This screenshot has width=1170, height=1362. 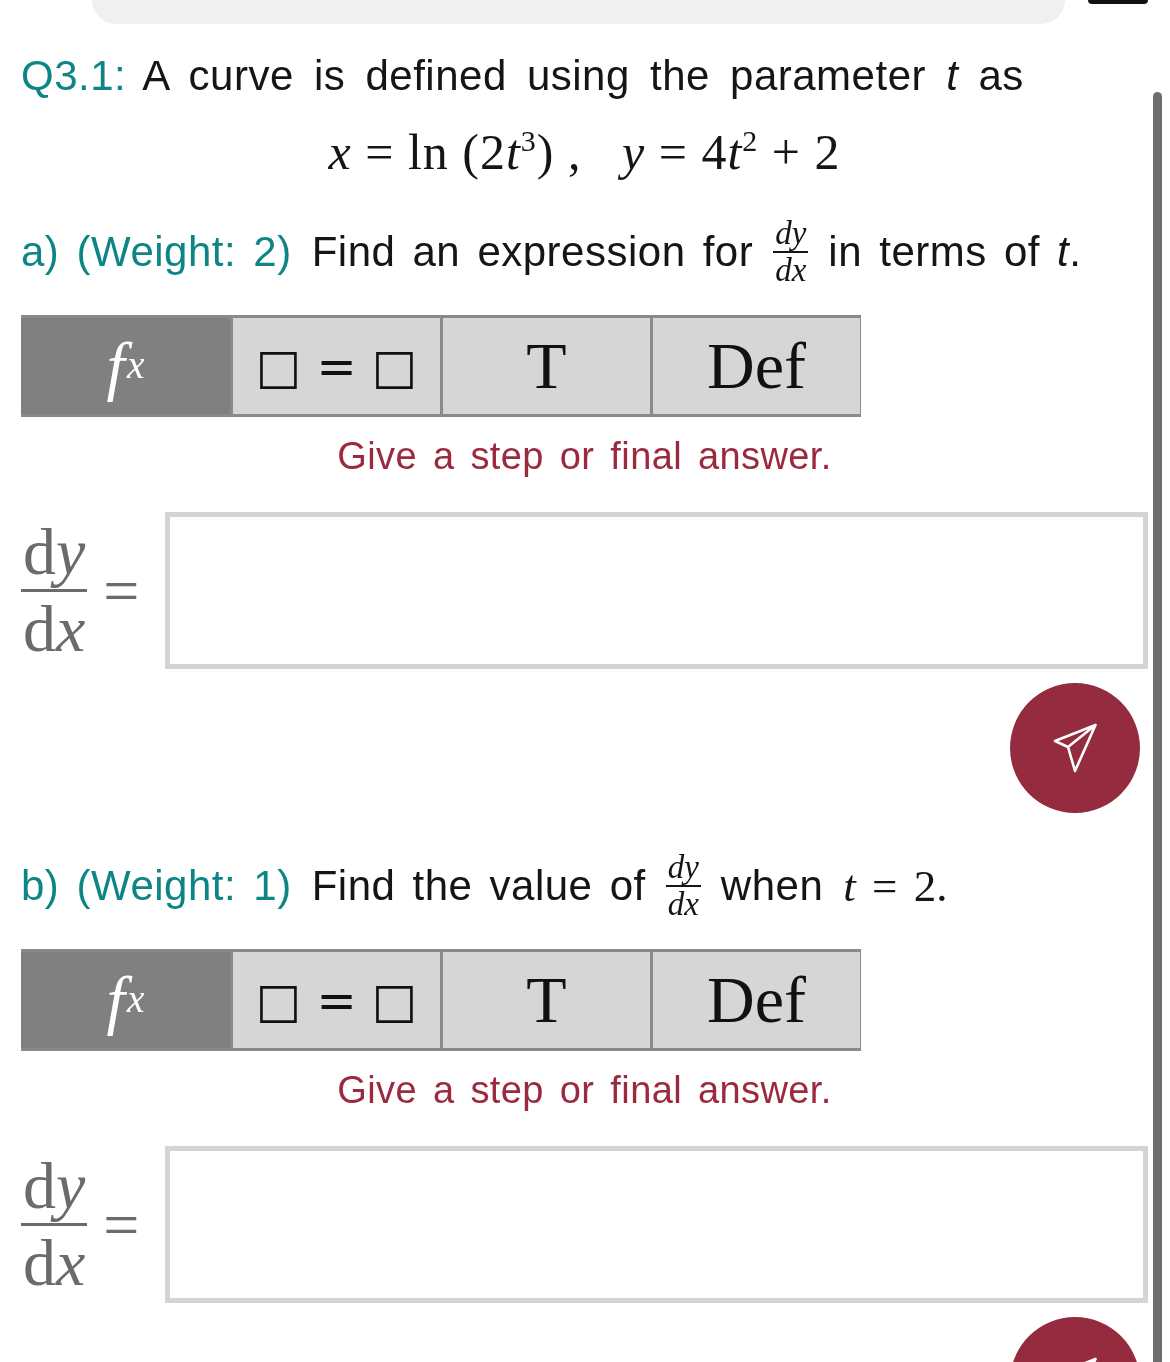 I want to click on question-text: A curve is defined using the parameter t as, so click(x=583, y=76).